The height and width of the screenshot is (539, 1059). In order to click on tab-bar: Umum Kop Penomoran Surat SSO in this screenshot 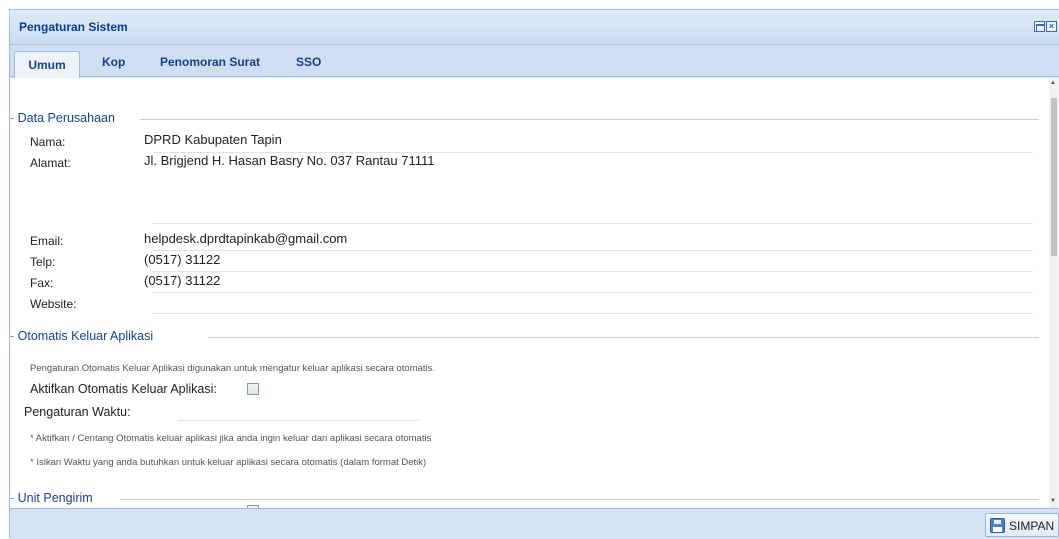, I will do `click(534, 61)`.